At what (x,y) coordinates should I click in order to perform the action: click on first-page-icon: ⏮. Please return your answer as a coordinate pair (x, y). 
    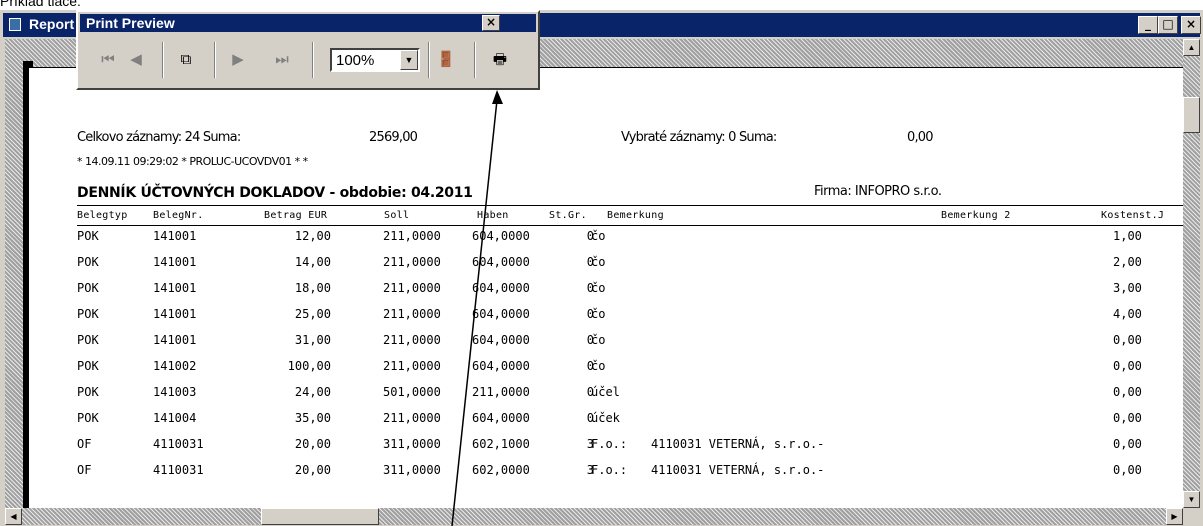
    Looking at the image, I should click on (108, 60).